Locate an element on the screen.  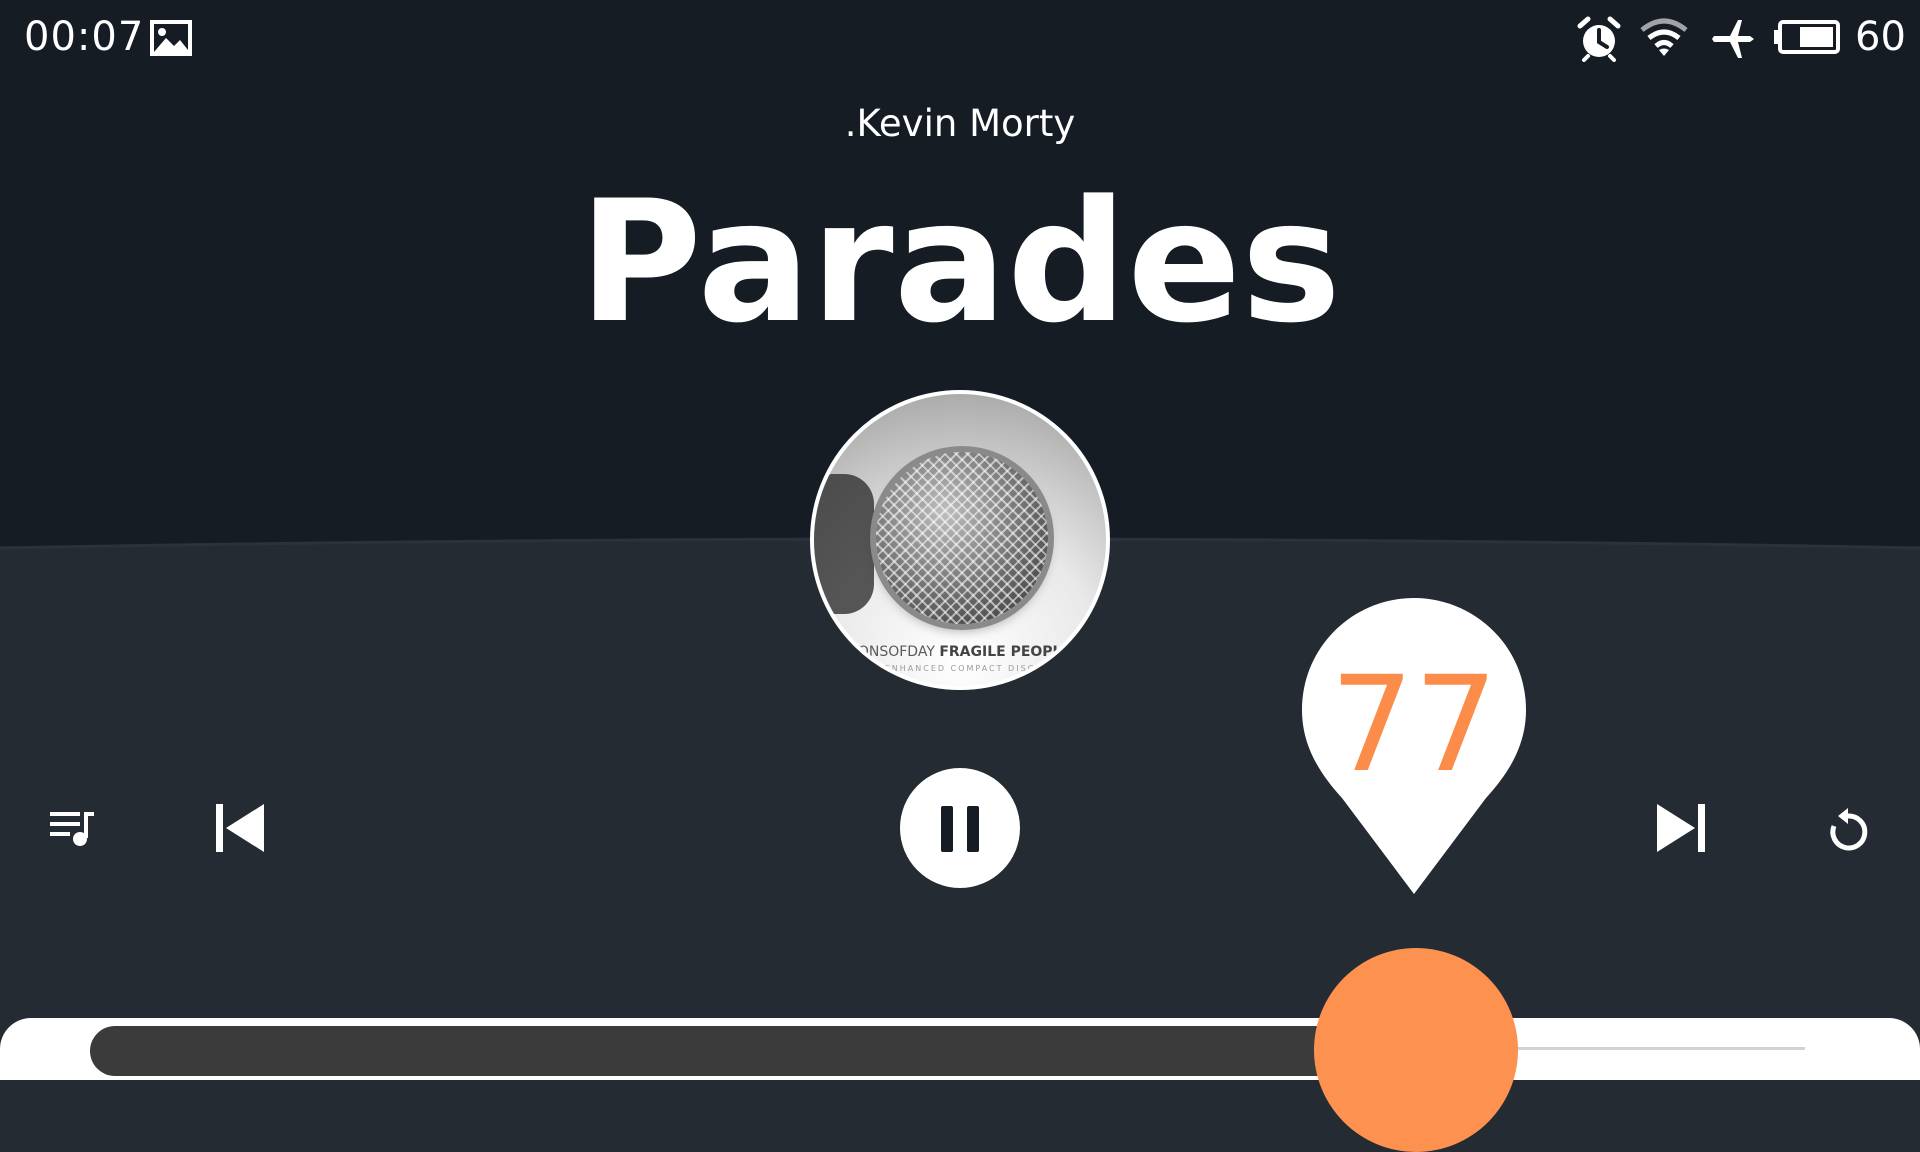
progress-value: 77 is located at coordinates (1414, 725).